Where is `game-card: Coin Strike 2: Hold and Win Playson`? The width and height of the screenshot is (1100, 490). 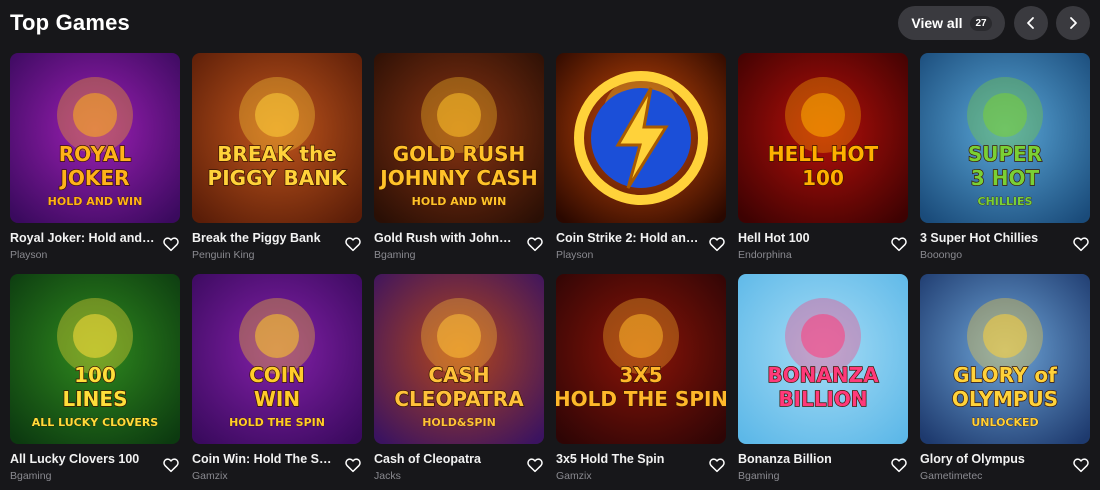 game-card: Coin Strike 2: Hold and Win Playson is located at coordinates (641, 158).